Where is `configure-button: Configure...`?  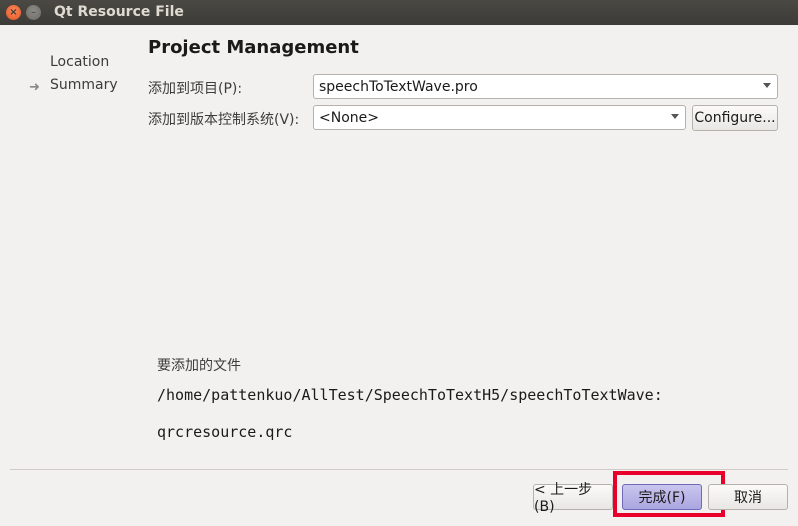 configure-button: Configure... is located at coordinates (735, 118).